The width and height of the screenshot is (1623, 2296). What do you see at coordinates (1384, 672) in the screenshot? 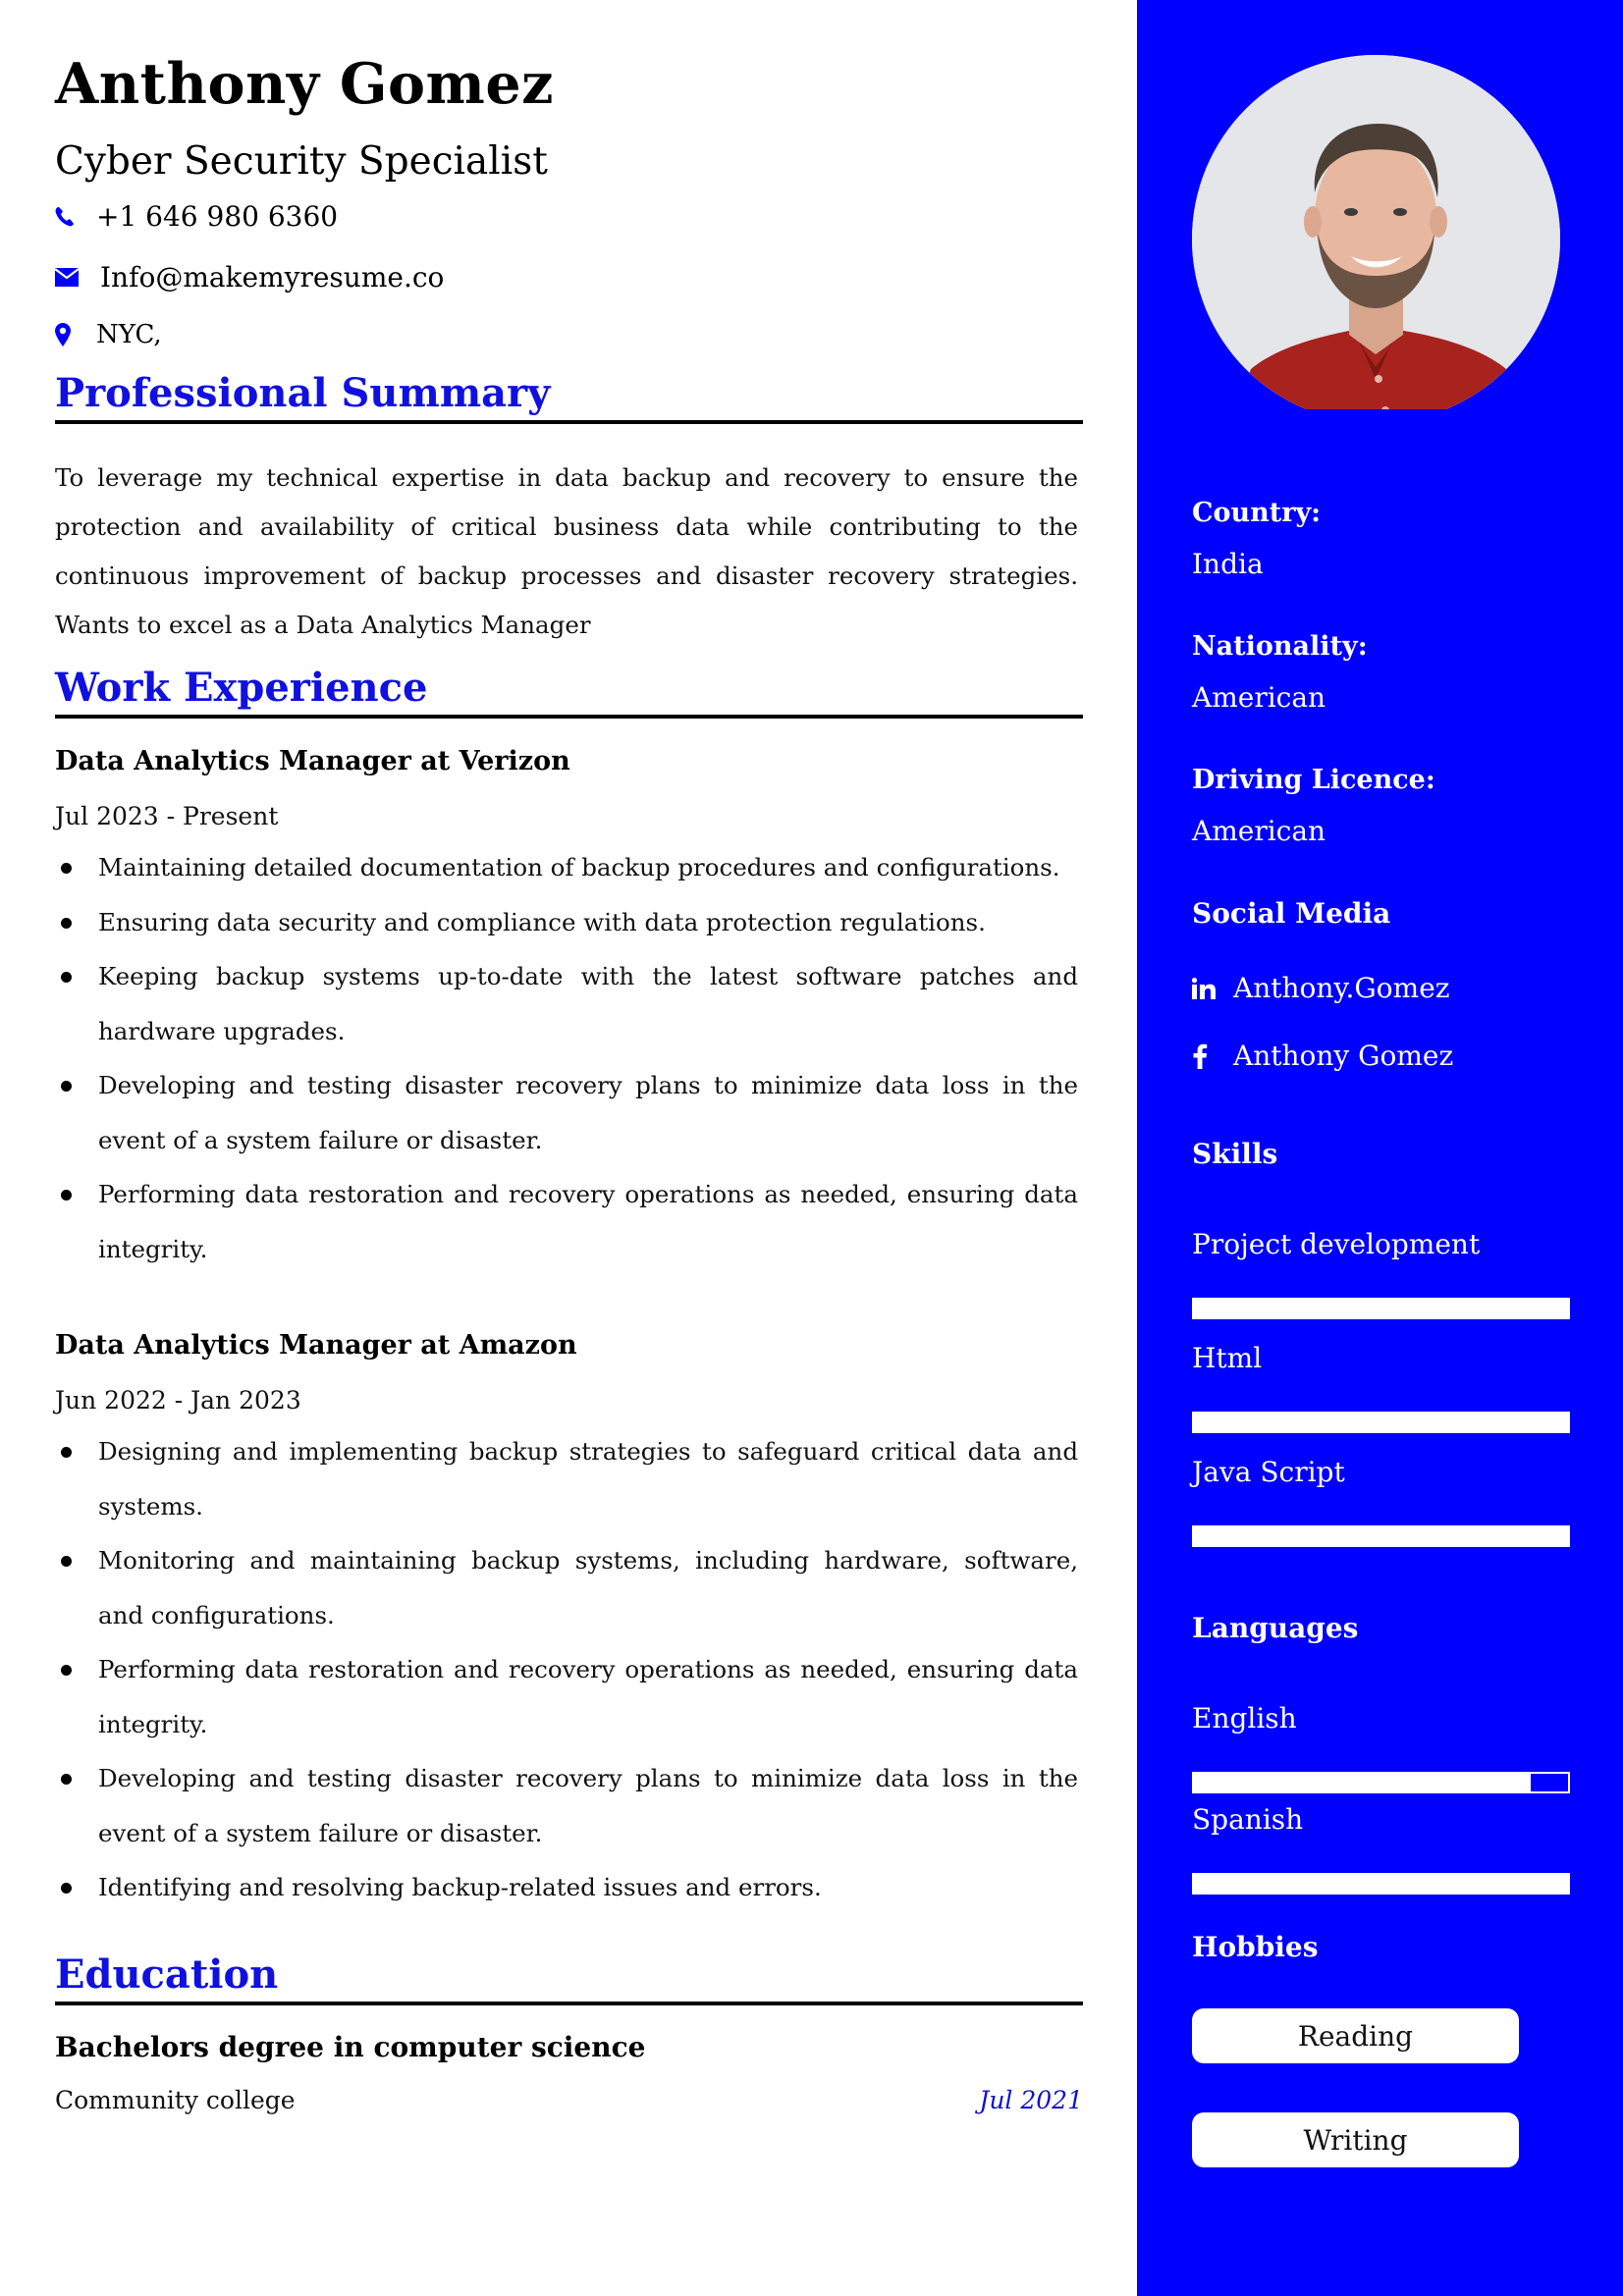
I see `detail-nationality: Nationality: American` at bounding box center [1384, 672].